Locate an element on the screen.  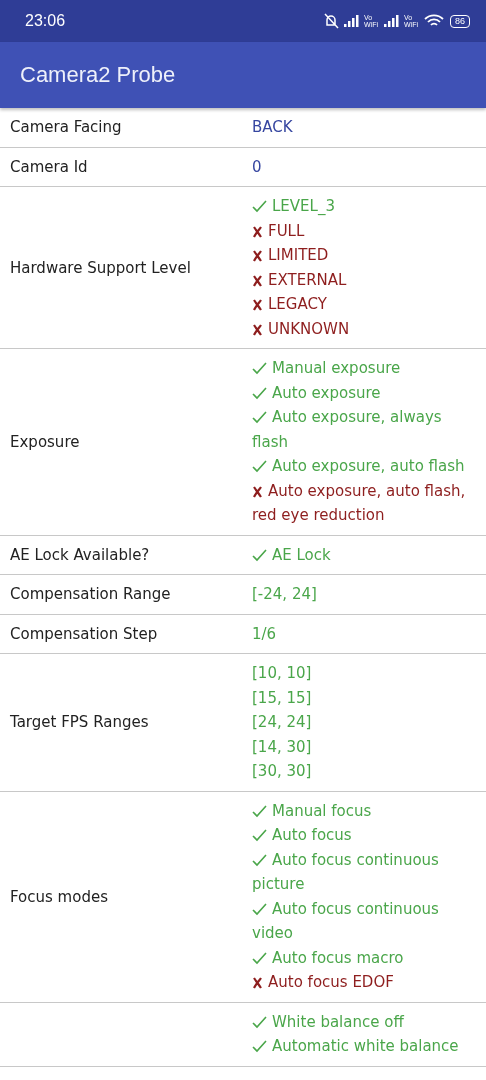
property-value: Auto focus continuous video is located at coordinates (346, 921).